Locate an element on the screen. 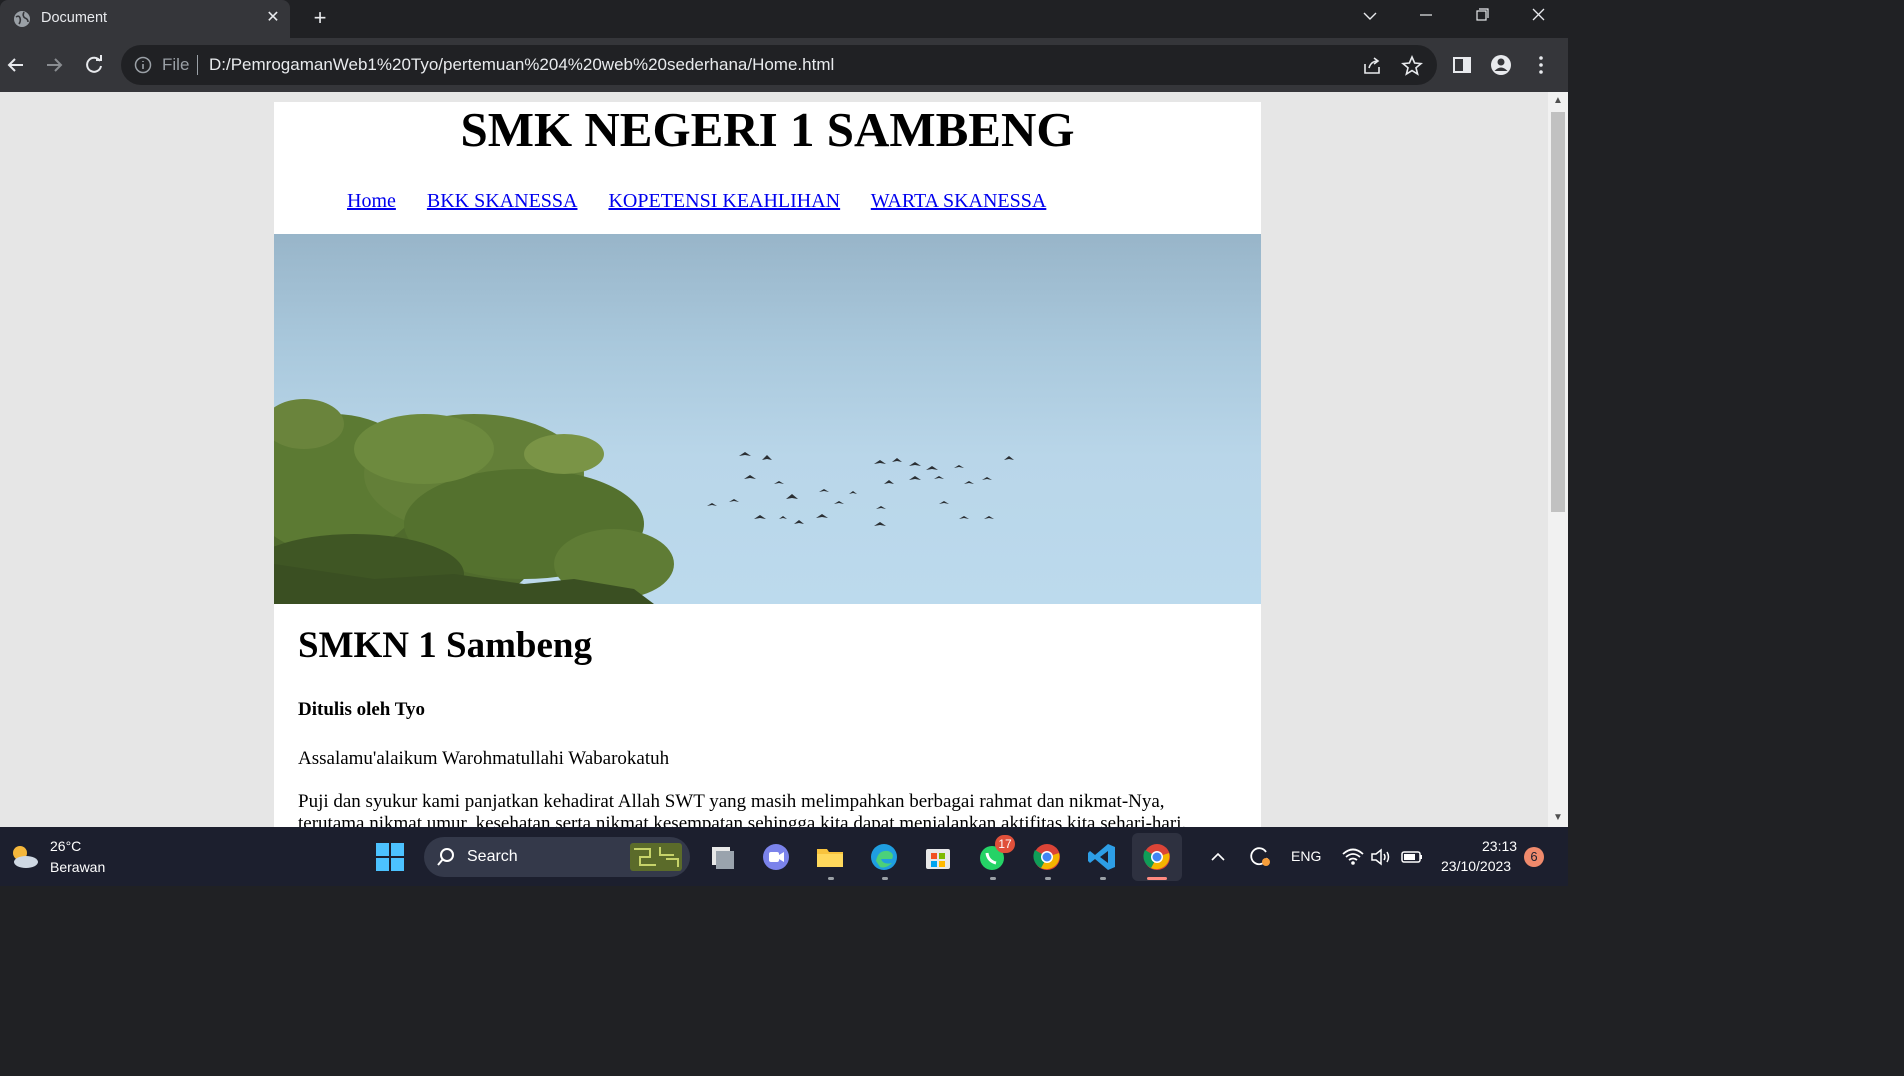 This screenshot has width=1904, height=1076. chrome-running-indicator is located at coordinates (1048, 878).